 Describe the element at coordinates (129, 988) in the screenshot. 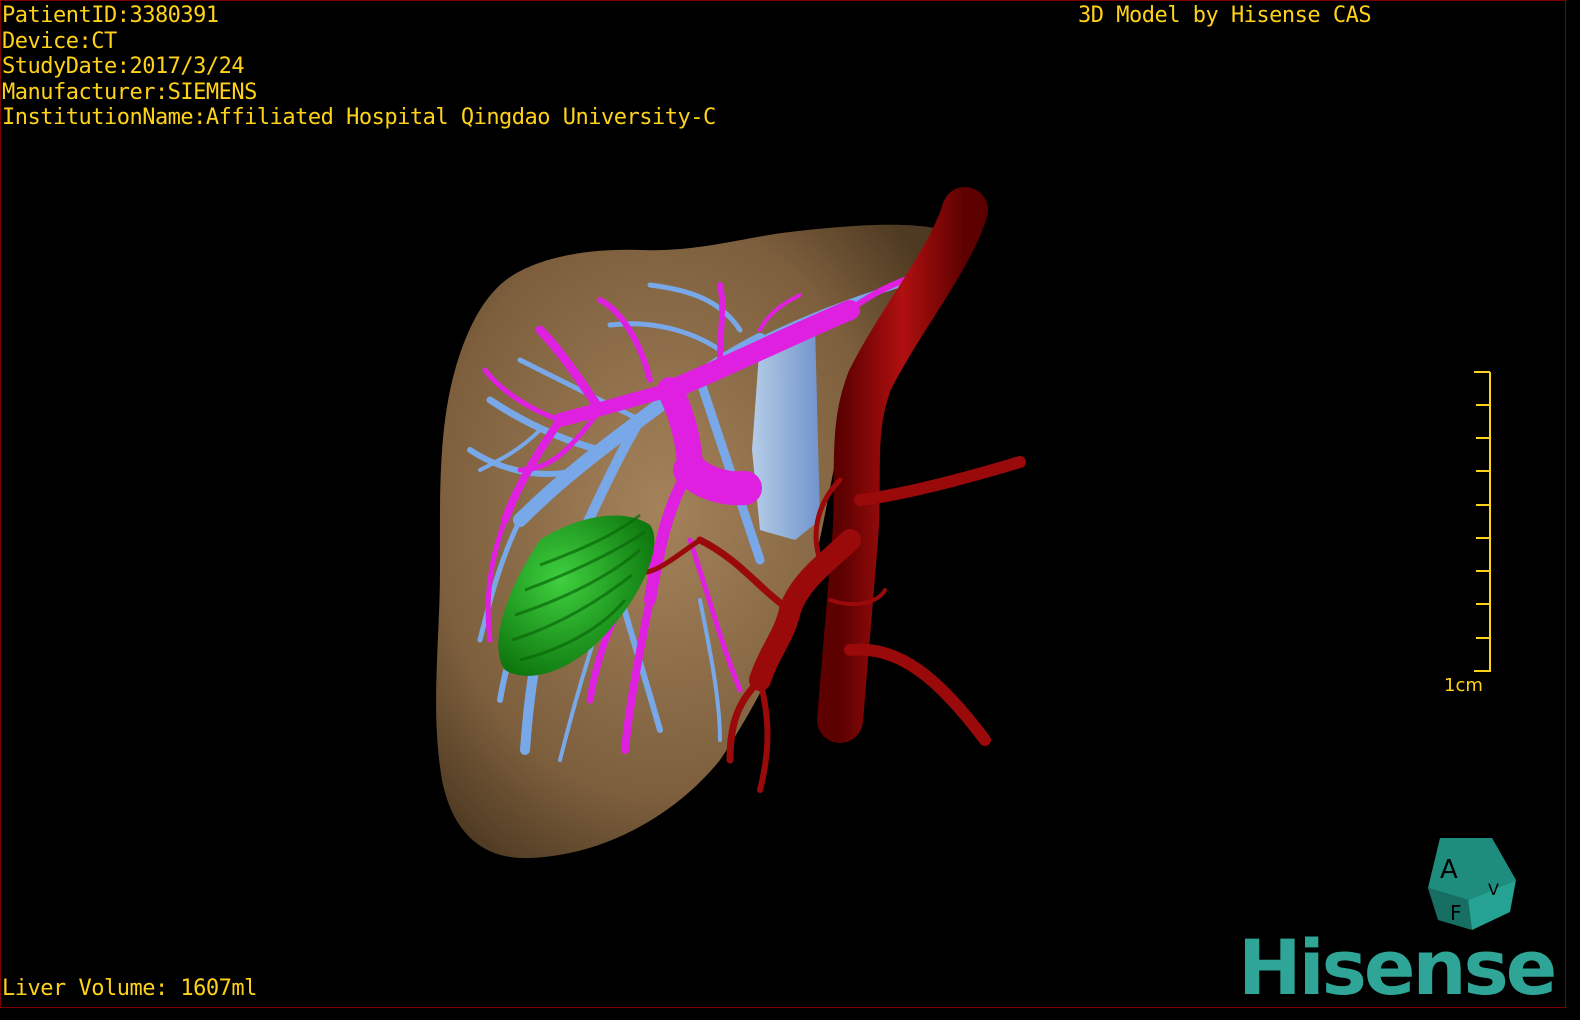

I see `liver-volume-text: Liver Volume: 1607ml` at that location.